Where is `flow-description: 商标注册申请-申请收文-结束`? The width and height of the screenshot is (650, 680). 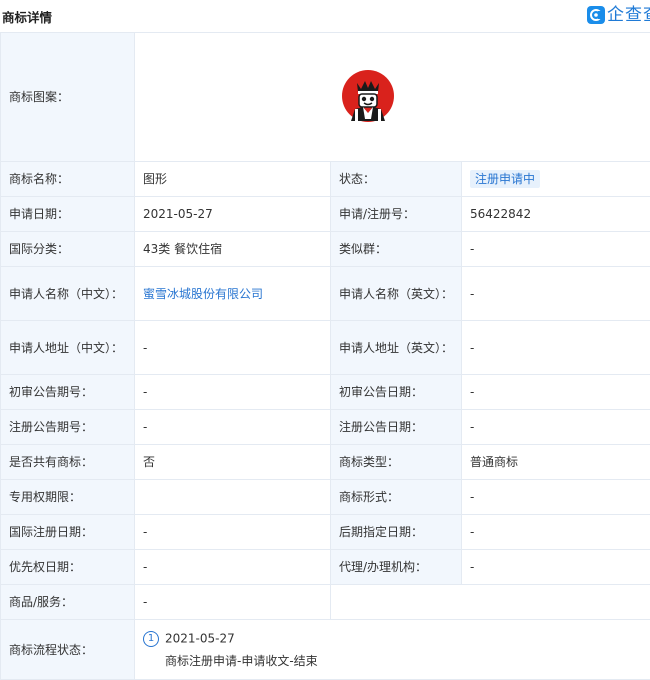 flow-description: 商标注册申请-申请收文-结束 is located at coordinates (396, 661).